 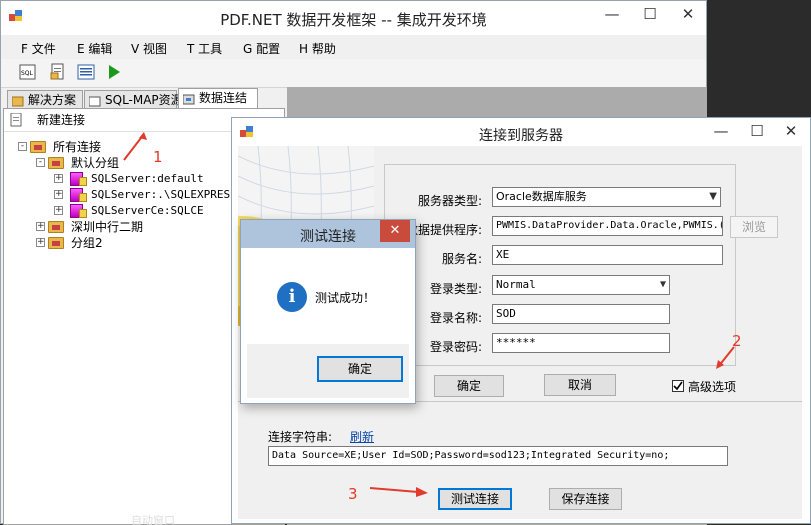 What do you see at coordinates (506, 313) in the screenshot?
I see `login-name-value: SOD` at bounding box center [506, 313].